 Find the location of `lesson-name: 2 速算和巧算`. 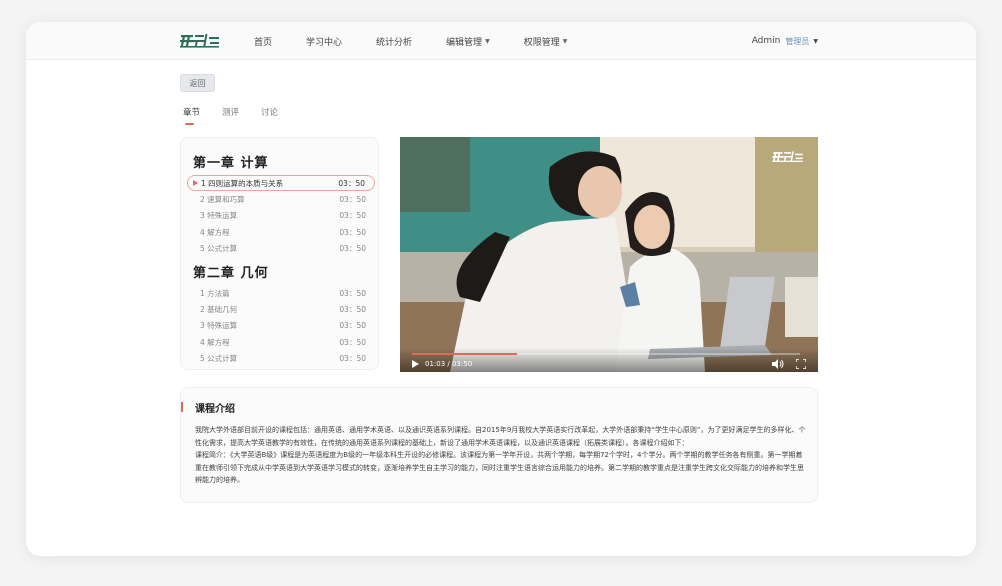

lesson-name: 2 速算和巧算 is located at coordinates (222, 199).